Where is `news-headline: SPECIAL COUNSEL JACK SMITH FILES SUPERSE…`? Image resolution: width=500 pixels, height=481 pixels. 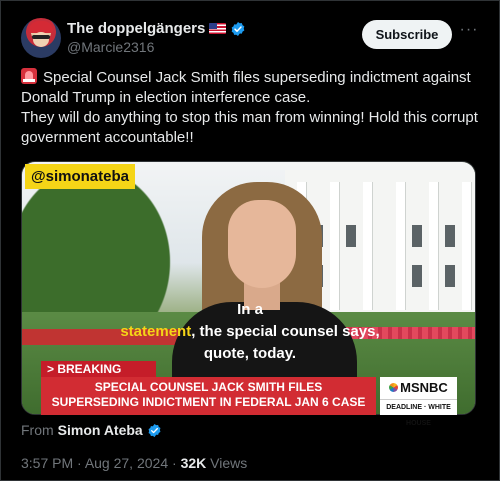
news-headline: SPECIAL COUNSEL JACK SMITH FILES SUPERSE… is located at coordinates (208, 396).